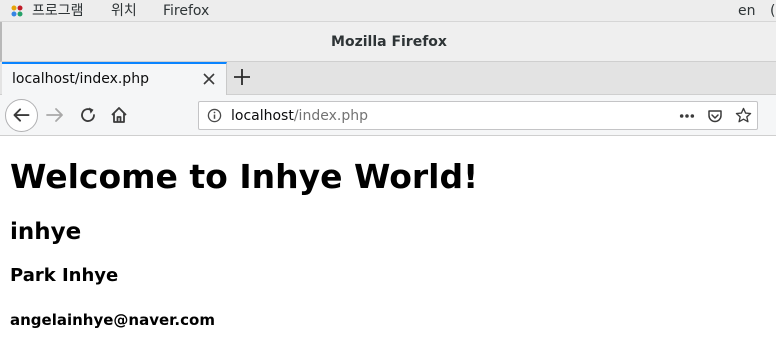 The height and width of the screenshot is (362, 776). Describe the element at coordinates (715, 116) in the screenshot. I see `pocket-icon` at that location.